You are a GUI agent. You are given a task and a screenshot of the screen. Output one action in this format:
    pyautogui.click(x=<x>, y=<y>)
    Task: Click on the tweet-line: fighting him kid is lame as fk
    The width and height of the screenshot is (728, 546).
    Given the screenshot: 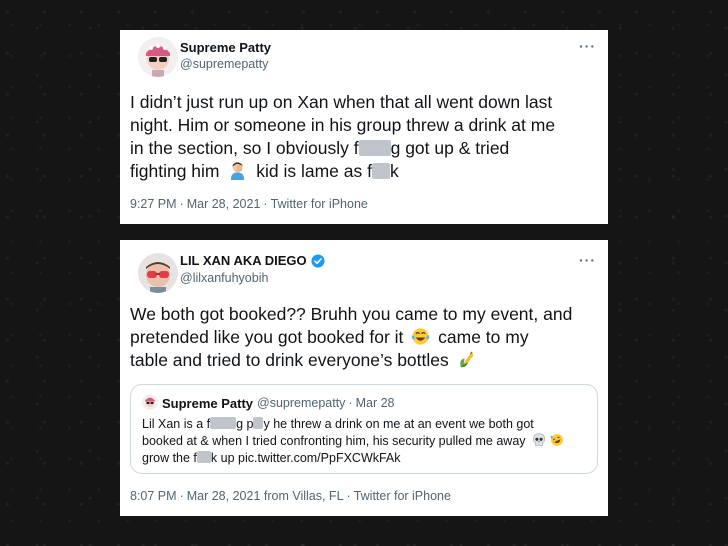 What is the action you would take?
    pyautogui.click(x=264, y=171)
    